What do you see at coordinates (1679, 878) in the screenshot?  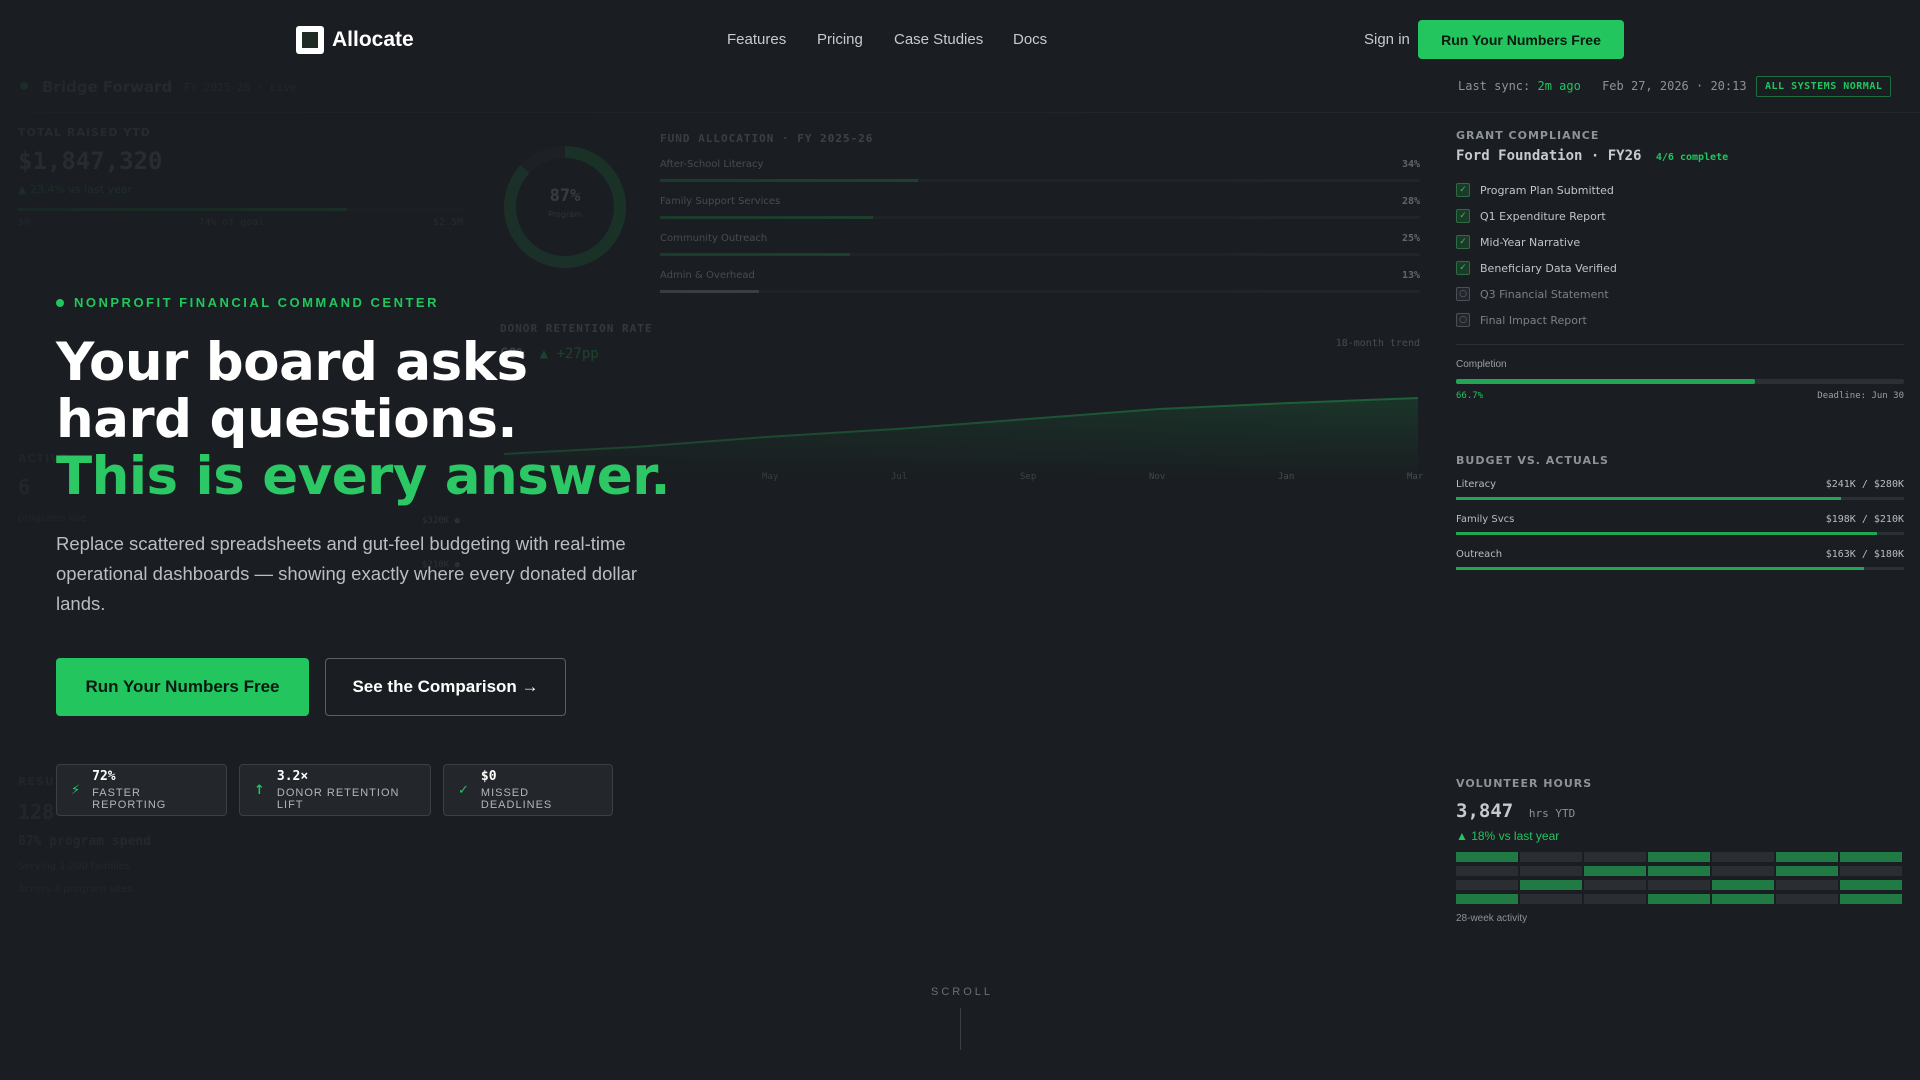 I see `volunteer-heatmap` at bounding box center [1679, 878].